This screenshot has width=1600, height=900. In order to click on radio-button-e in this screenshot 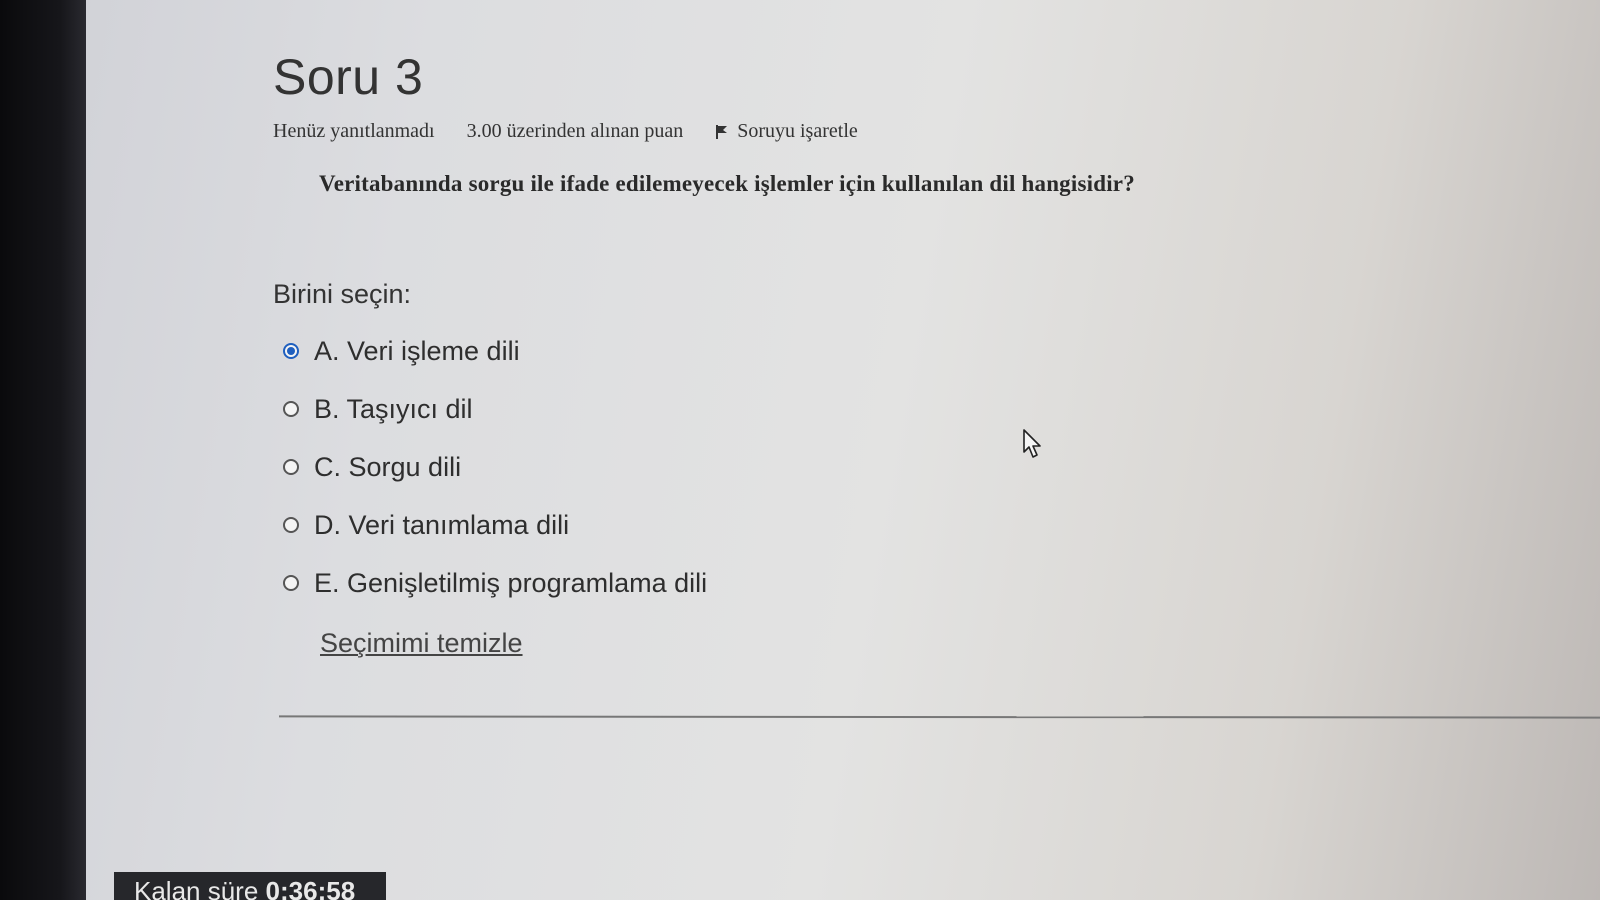, I will do `click(291, 583)`.